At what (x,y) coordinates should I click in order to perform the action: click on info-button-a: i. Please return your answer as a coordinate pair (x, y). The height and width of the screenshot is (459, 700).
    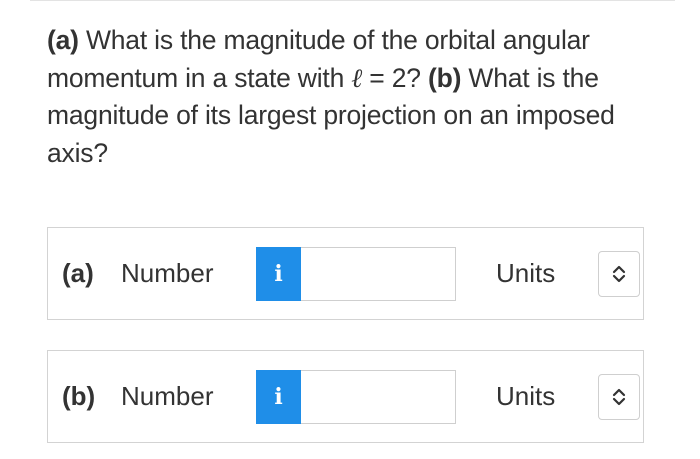
    Looking at the image, I should click on (278, 274).